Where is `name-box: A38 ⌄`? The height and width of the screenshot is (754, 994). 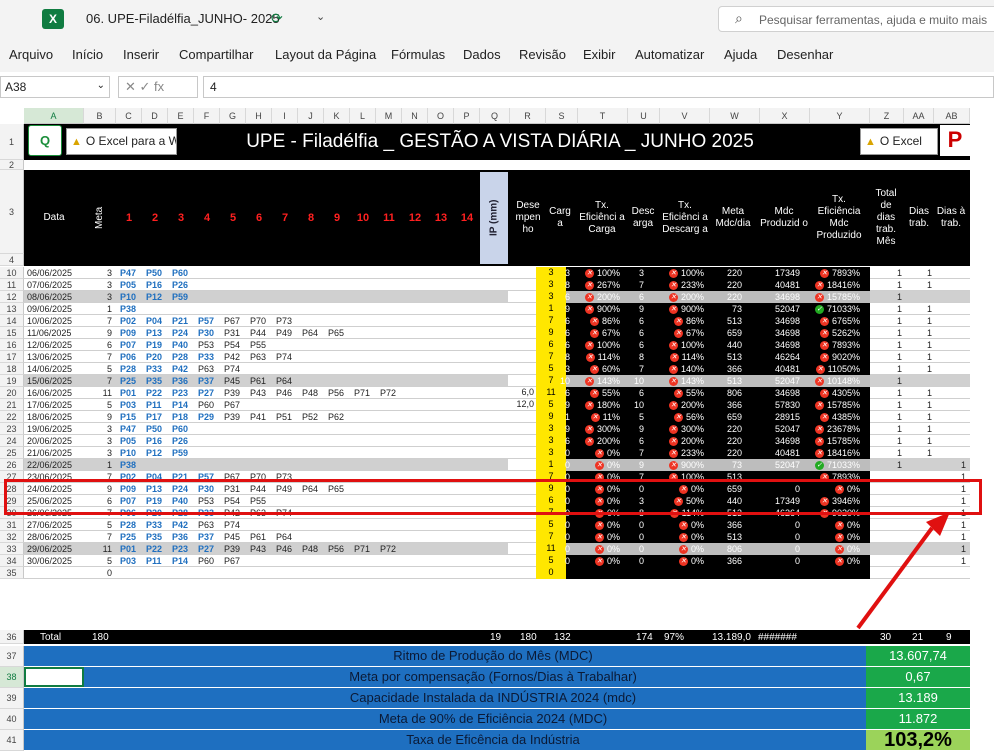
name-box: A38 ⌄ is located at coordinates (55, 87).